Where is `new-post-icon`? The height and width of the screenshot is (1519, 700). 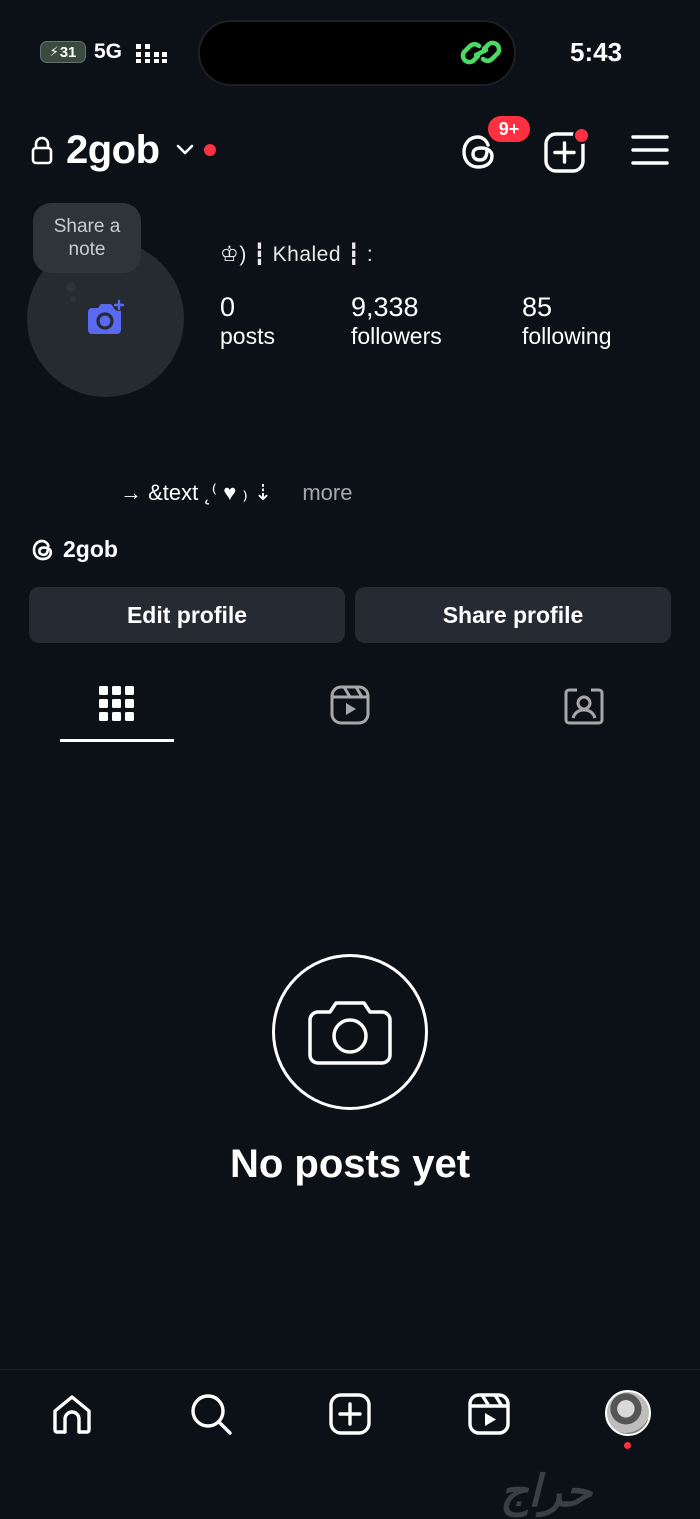 new-post-icon is located at coordinates (350, 1414).